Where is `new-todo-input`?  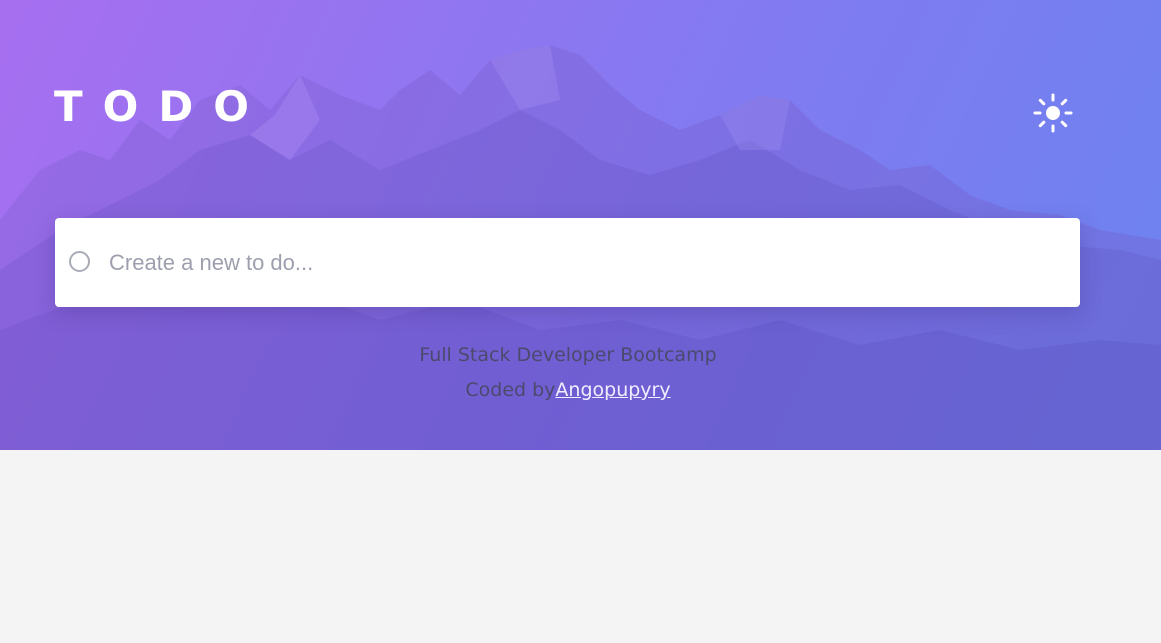
new-todo-input is located at coordinates (584, 263).